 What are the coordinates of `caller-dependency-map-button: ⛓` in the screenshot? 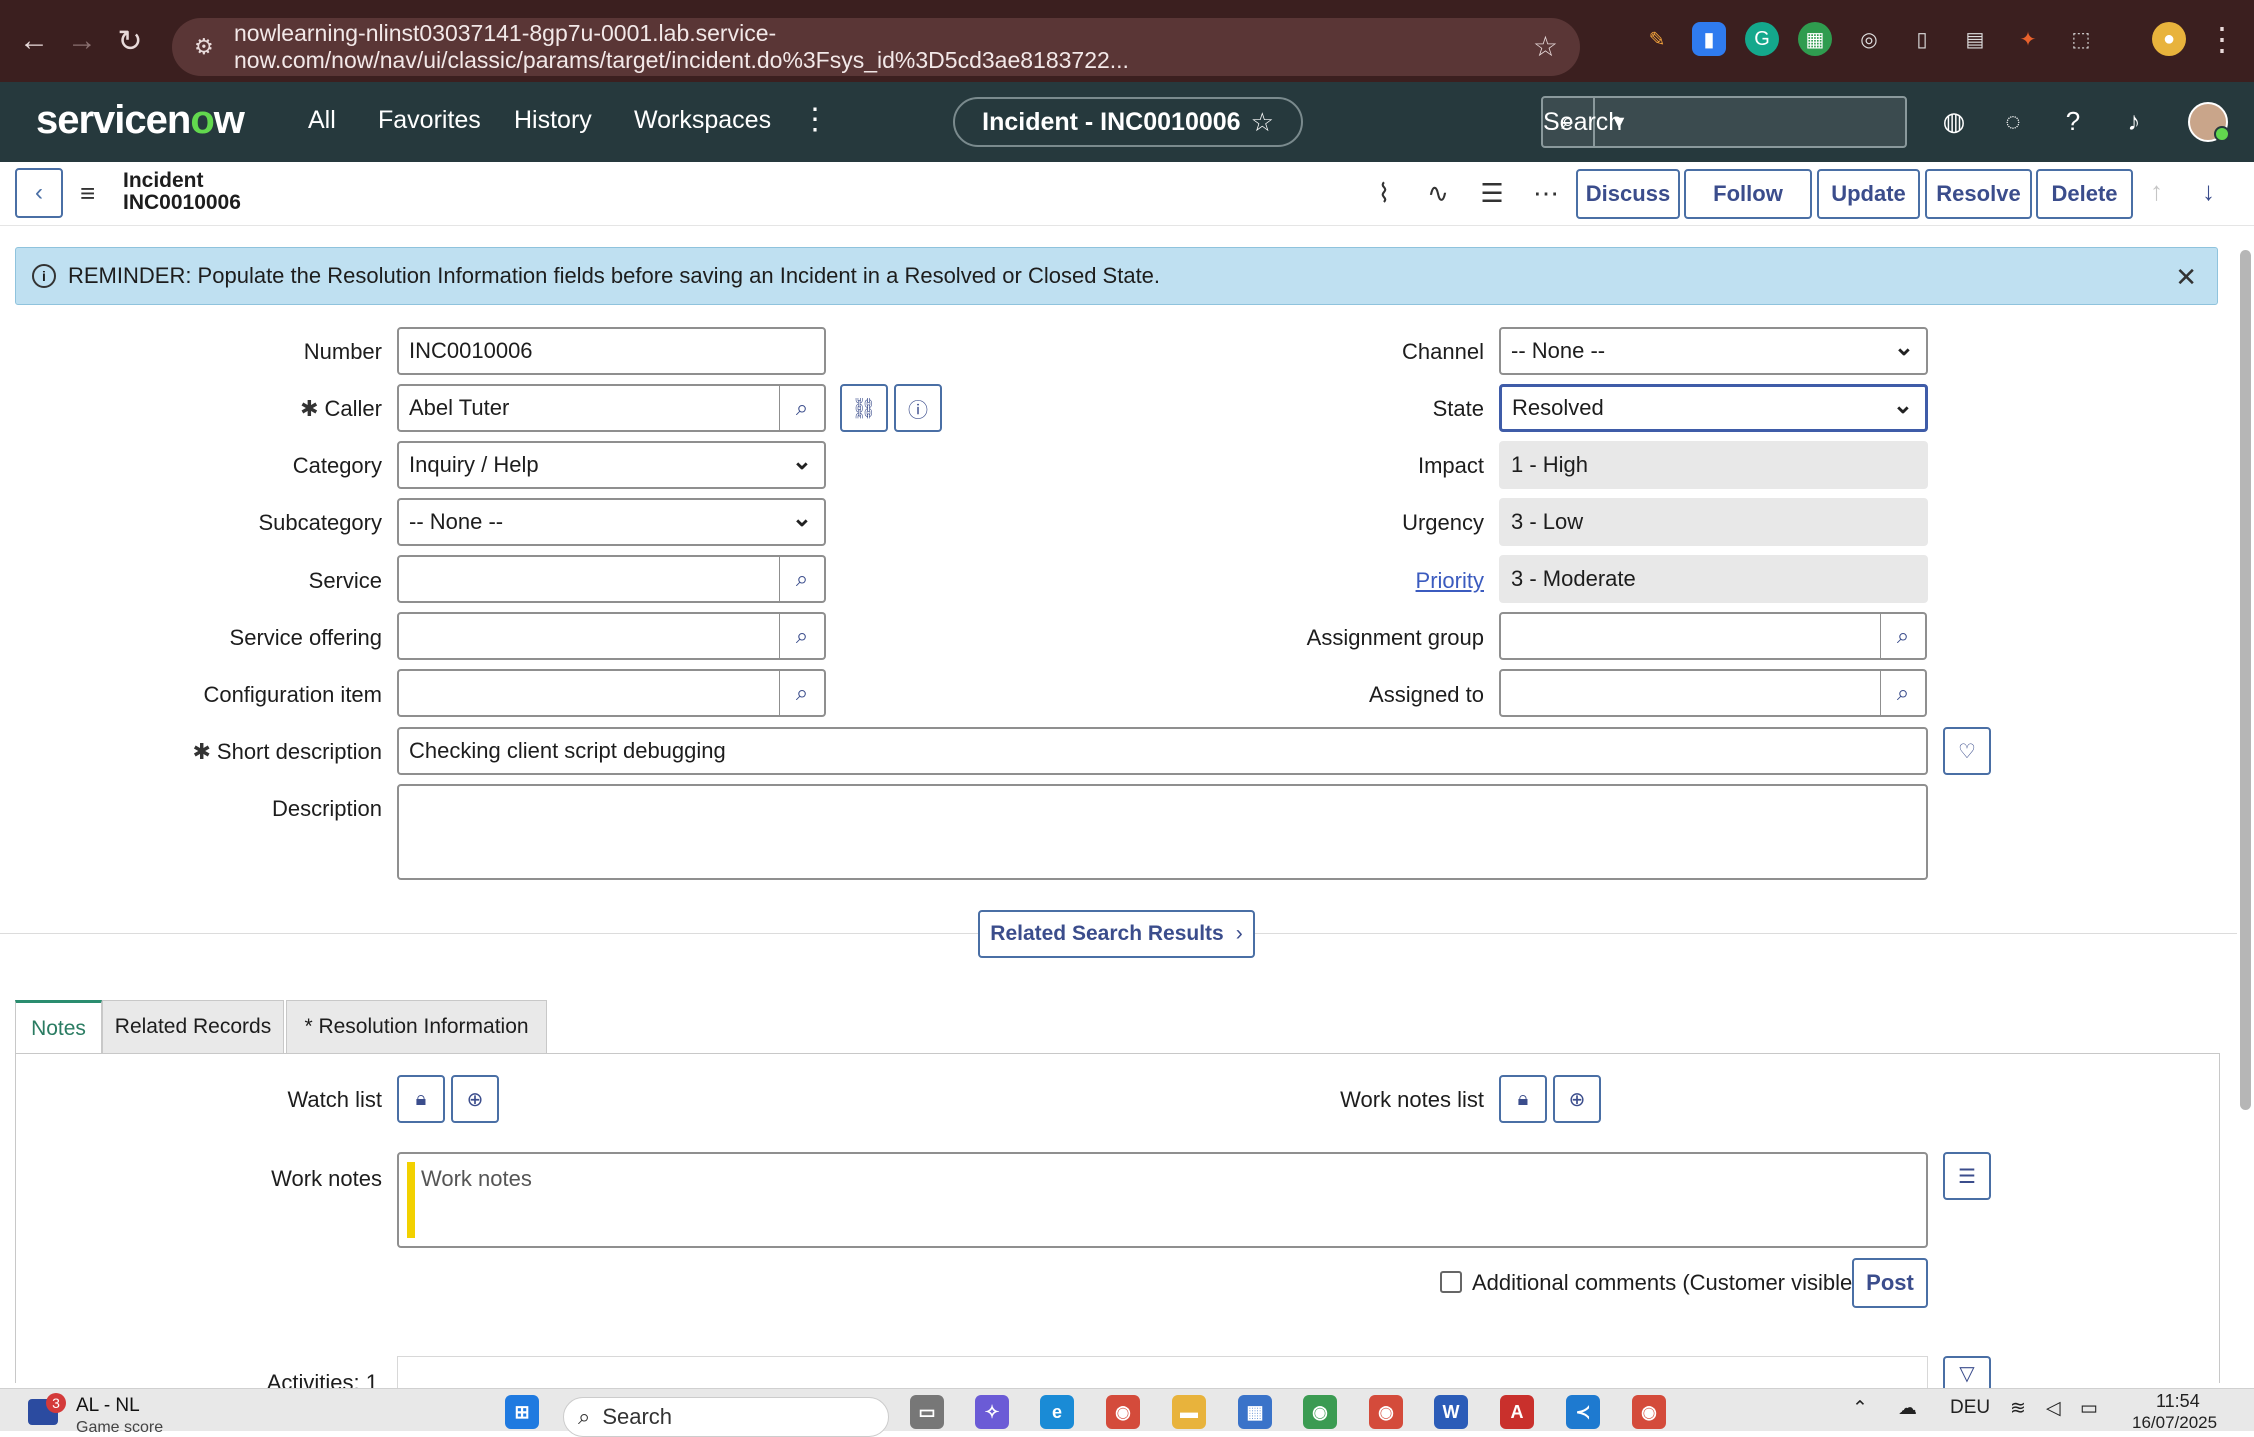 It's located at (864, 408).